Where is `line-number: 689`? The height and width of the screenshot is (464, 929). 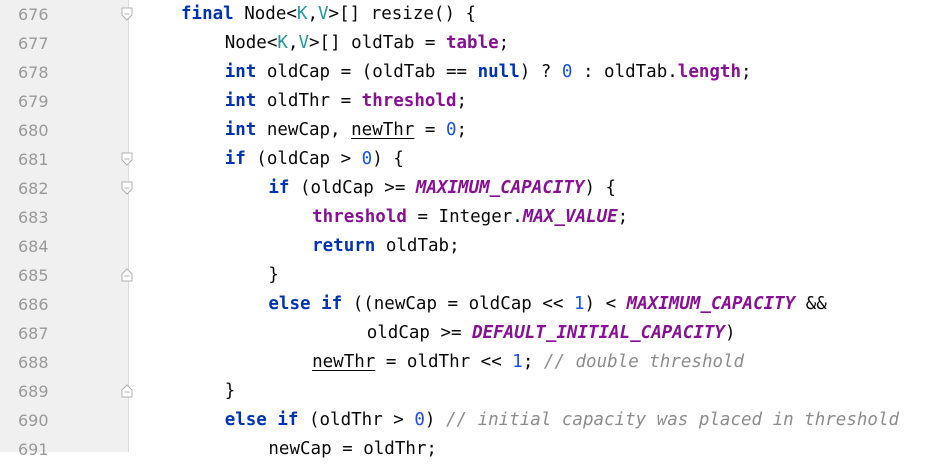
line-number: 689 is located at coordinates (33, 391).